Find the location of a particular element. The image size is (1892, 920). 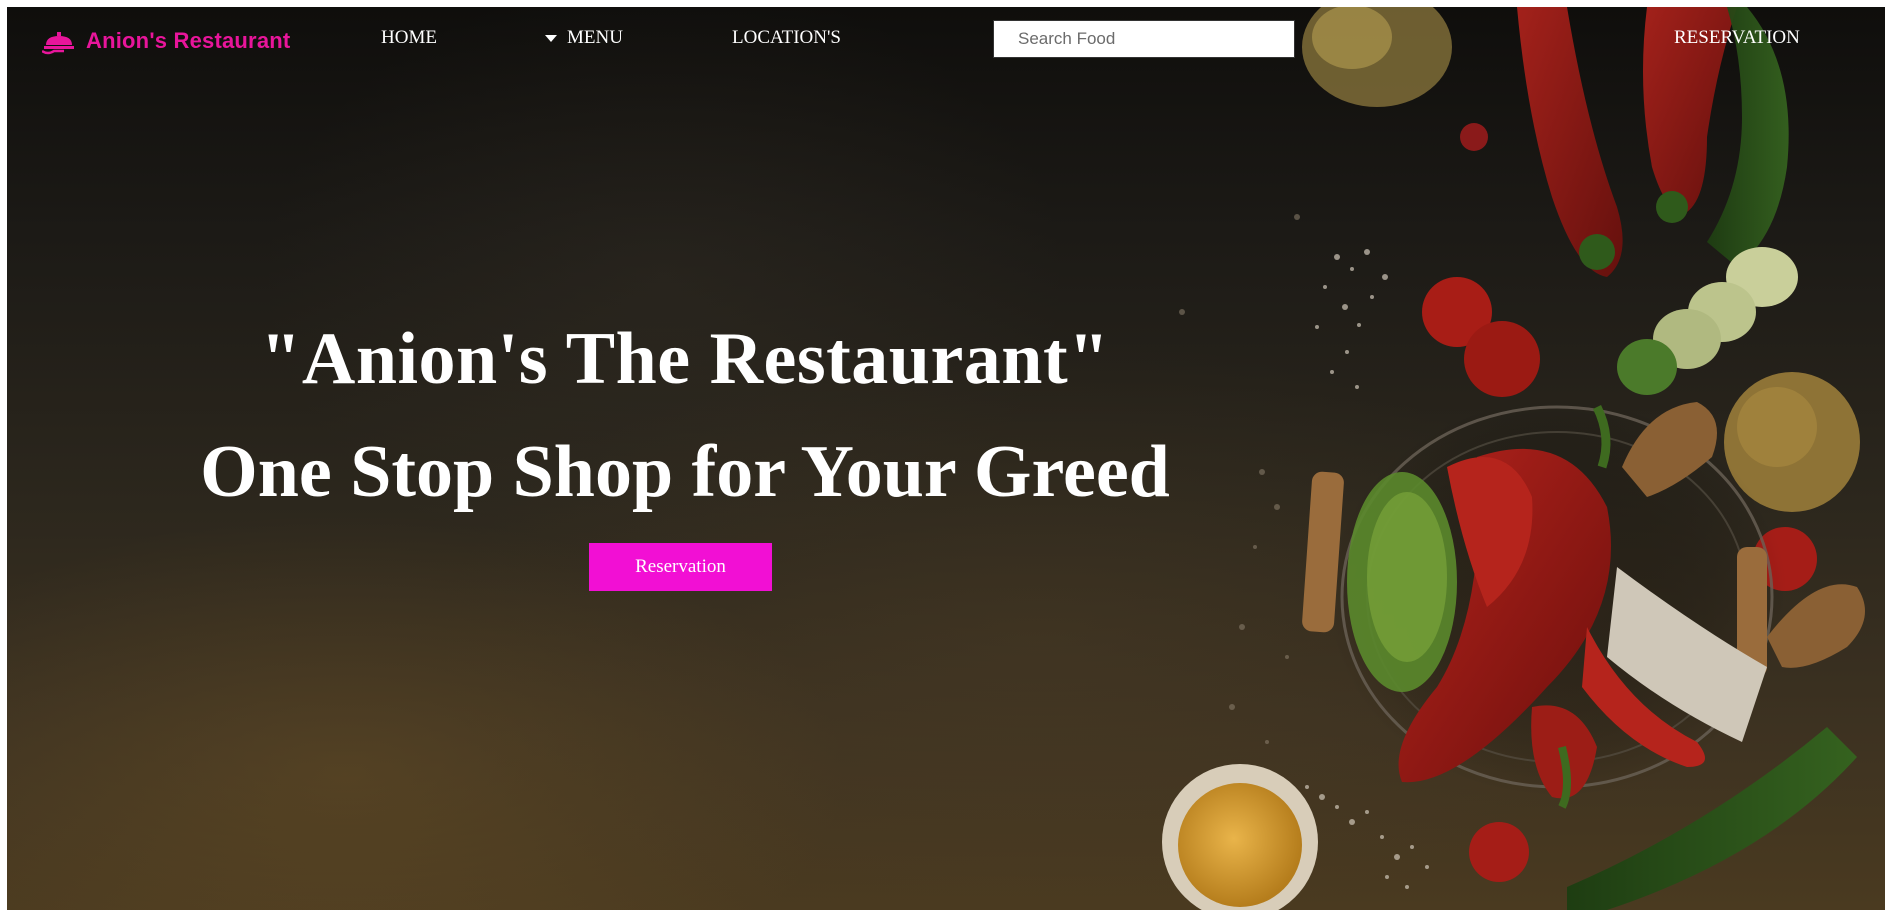

nav-menu-dropdown: MENU is located at coordinates (584, 38).